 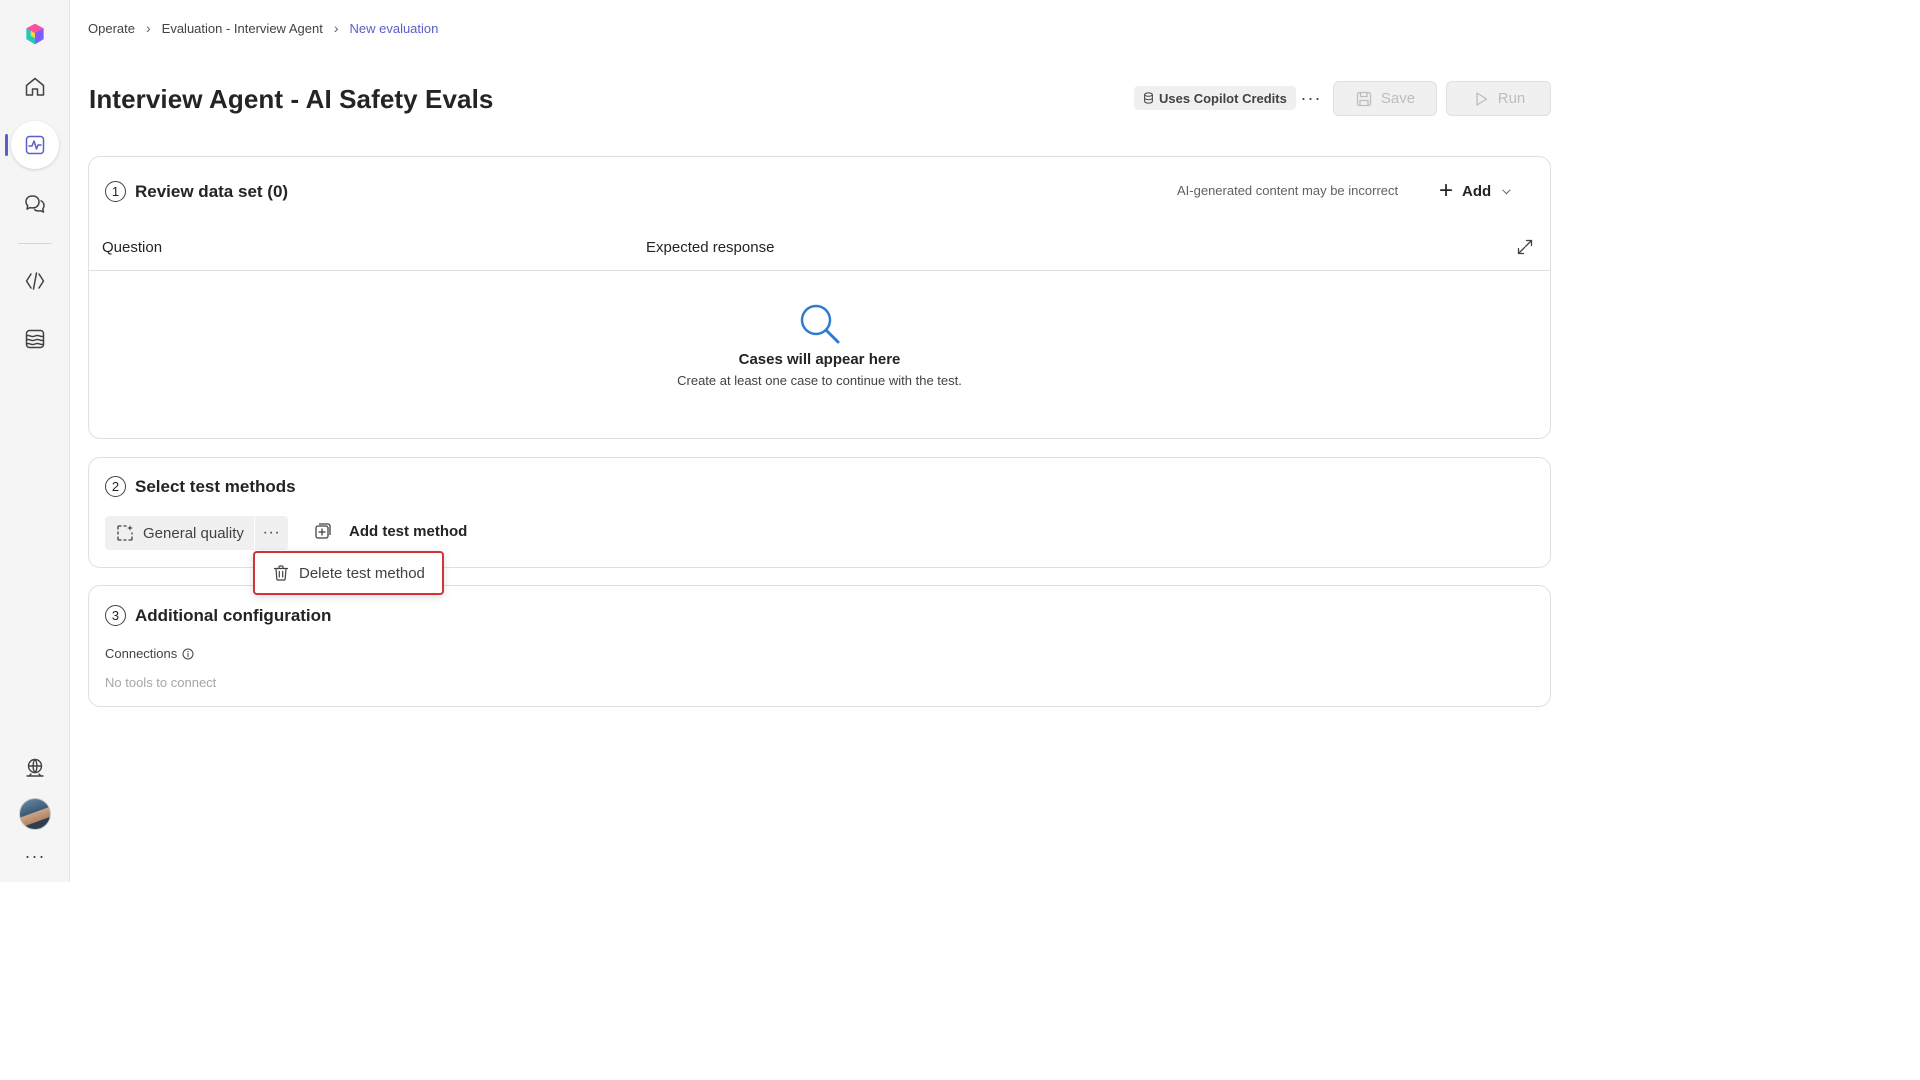 I want to click on pulse-icon, so click(x=35, y=145).